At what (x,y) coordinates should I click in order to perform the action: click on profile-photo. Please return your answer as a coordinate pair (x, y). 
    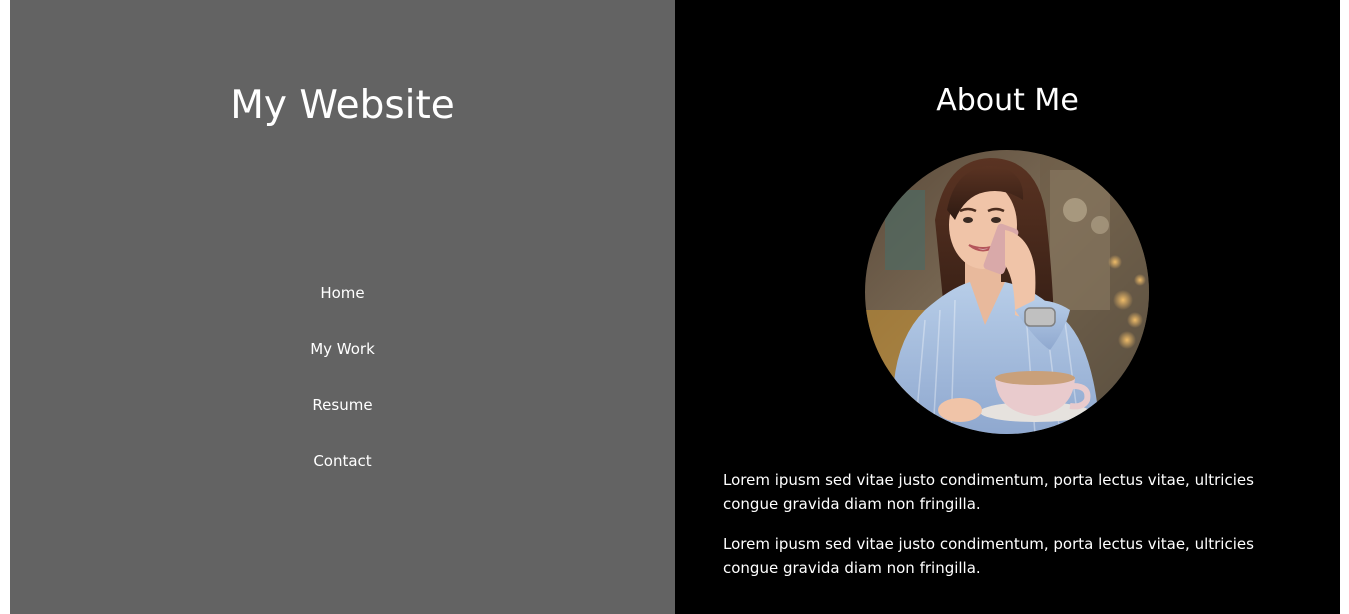
    Looking at the image, I should click on (1007, 292).